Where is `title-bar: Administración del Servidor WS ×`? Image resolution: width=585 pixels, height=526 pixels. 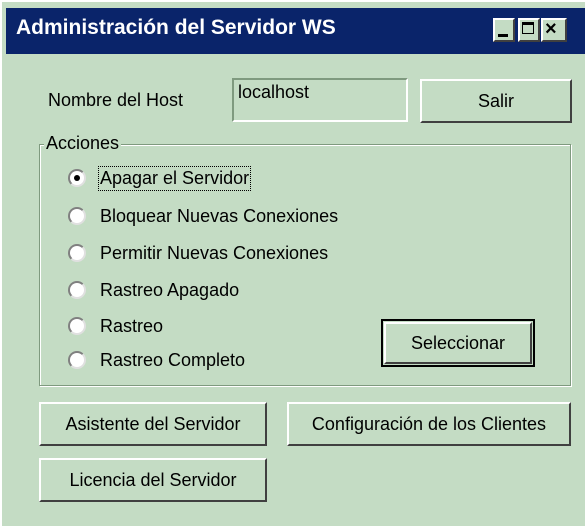
title-bar: Administración del Servidor WS × is located at coordinates (295, 31).